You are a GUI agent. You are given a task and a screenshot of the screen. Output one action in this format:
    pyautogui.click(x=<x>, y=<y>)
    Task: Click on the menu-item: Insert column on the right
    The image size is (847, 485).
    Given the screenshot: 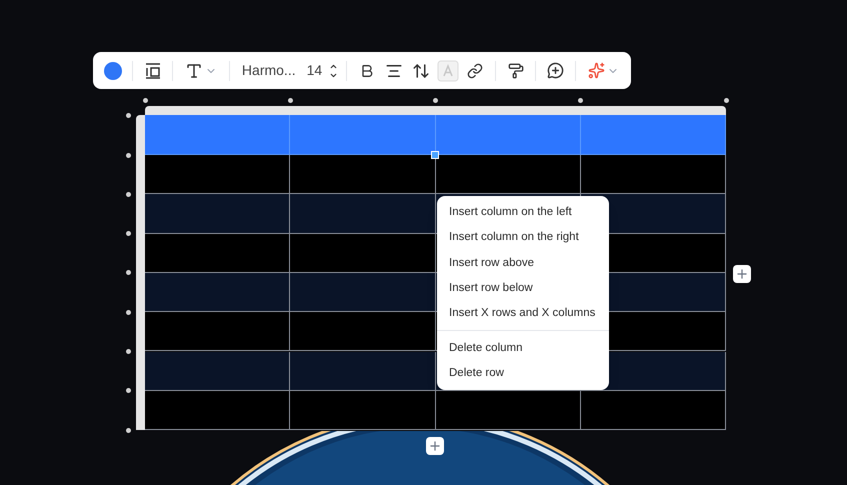 What is the action you would take?
    pyautogui.click(x=523, y=238)
    